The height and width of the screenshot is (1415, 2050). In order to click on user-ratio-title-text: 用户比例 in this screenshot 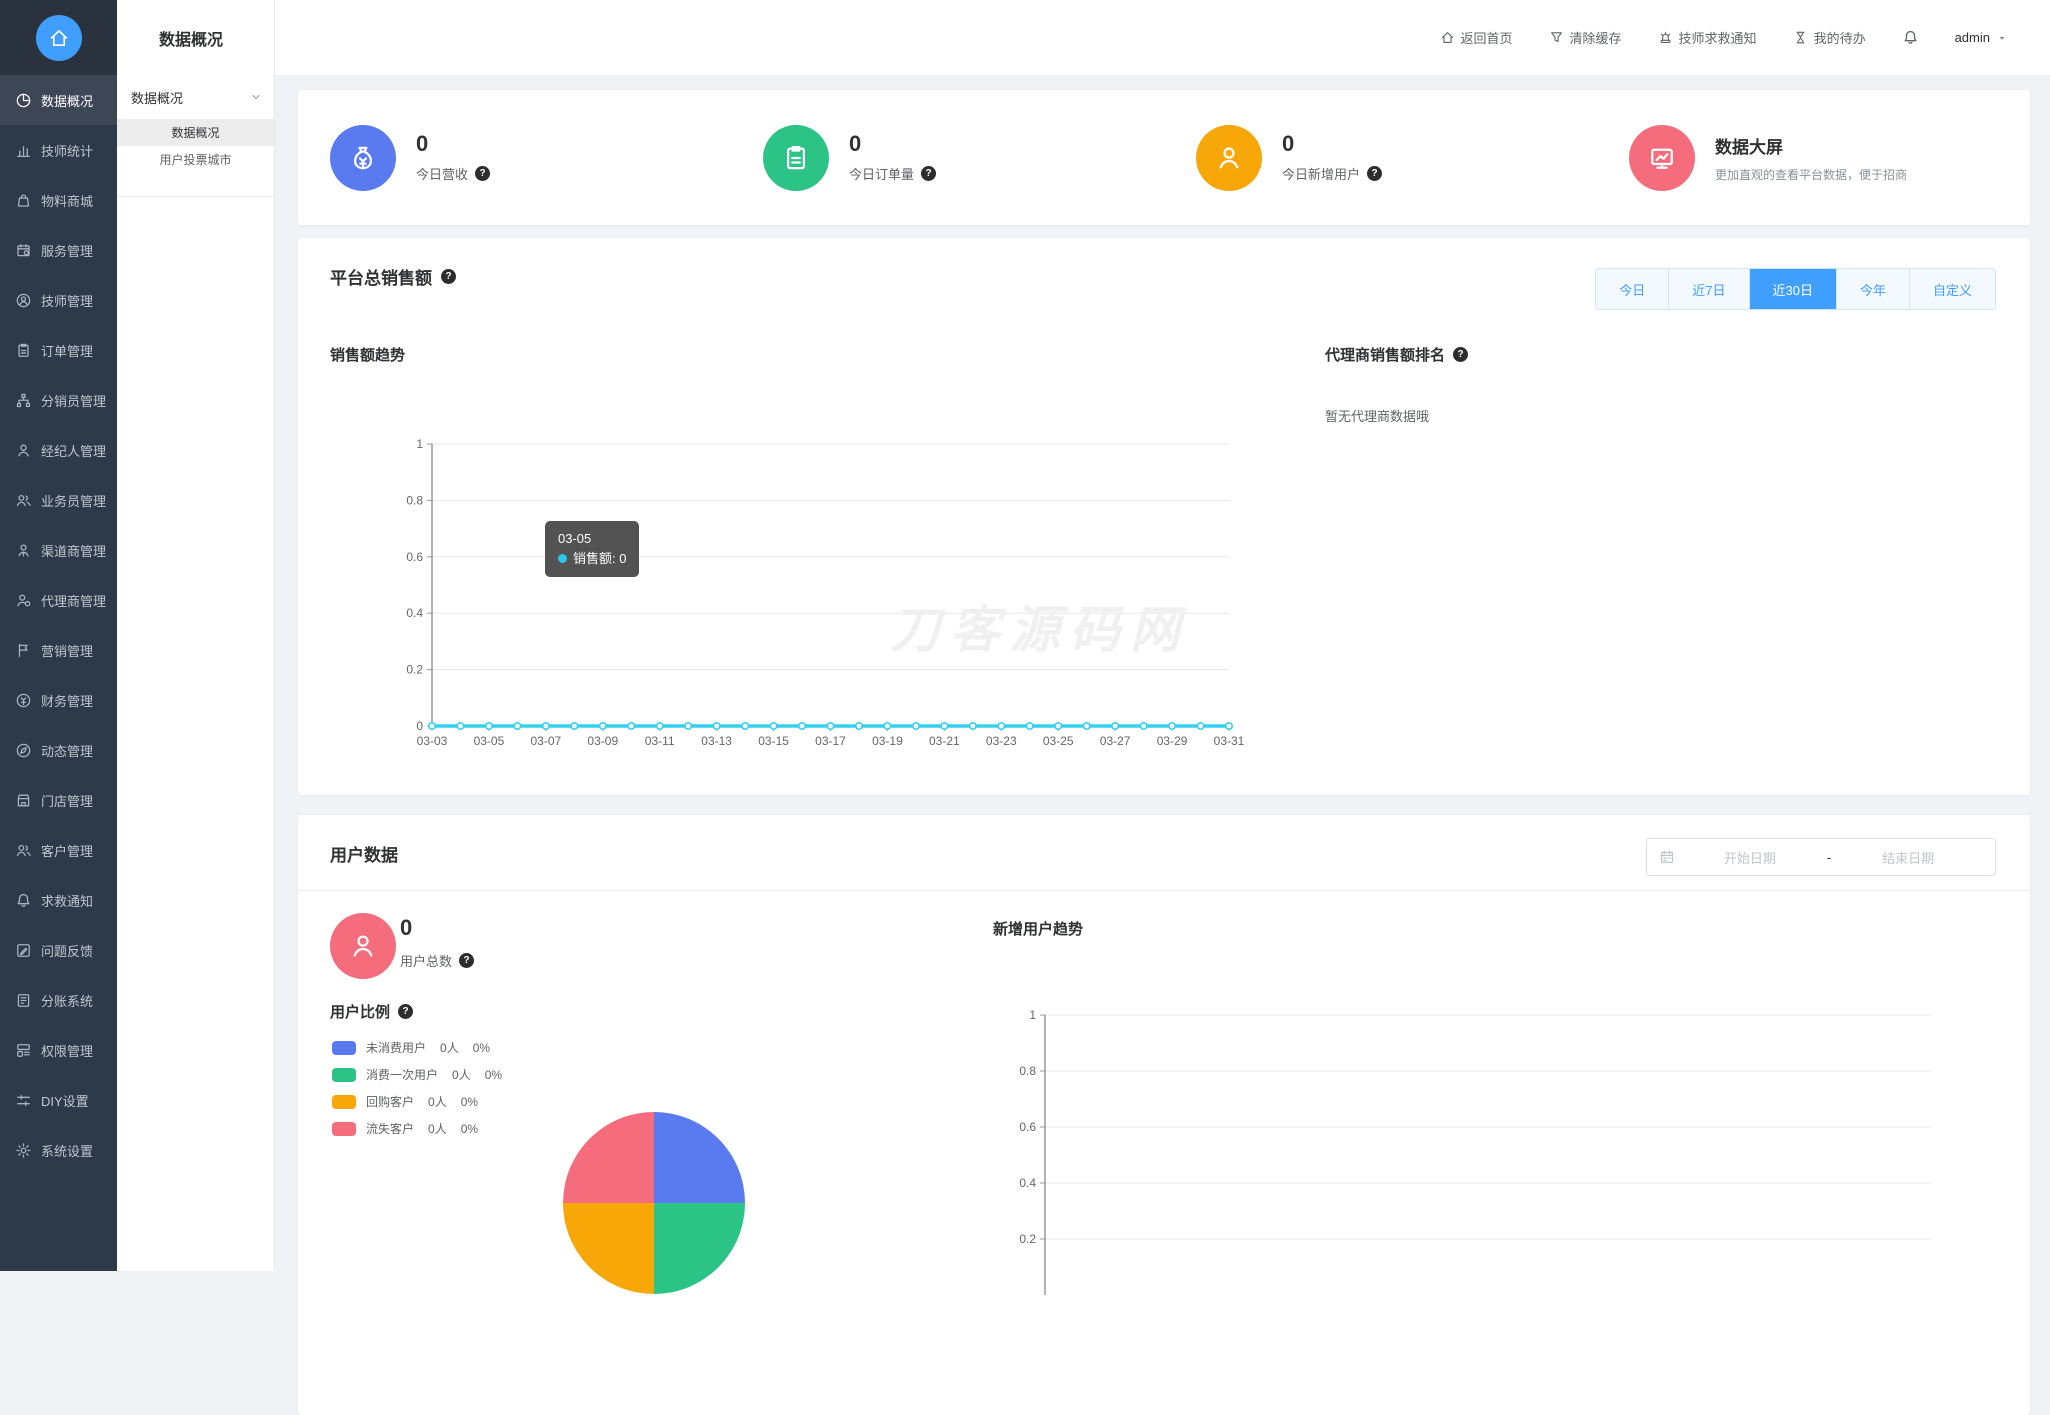, I will do `click(360, 1012)`.